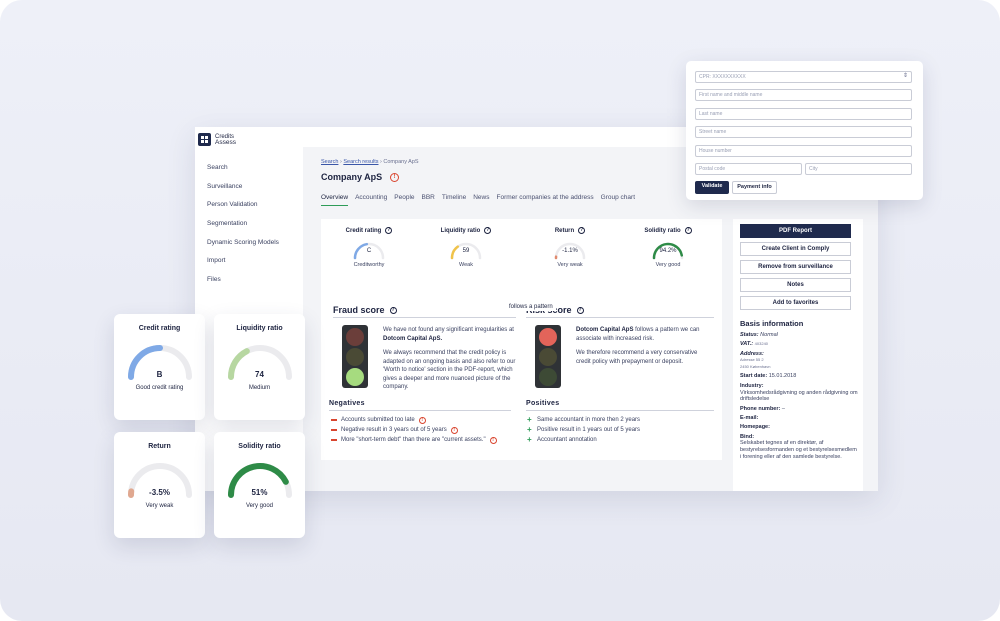  Describe the element at coordinates (466, 265) in the screenshot. I see `ratio-desc: Weak` at that location.